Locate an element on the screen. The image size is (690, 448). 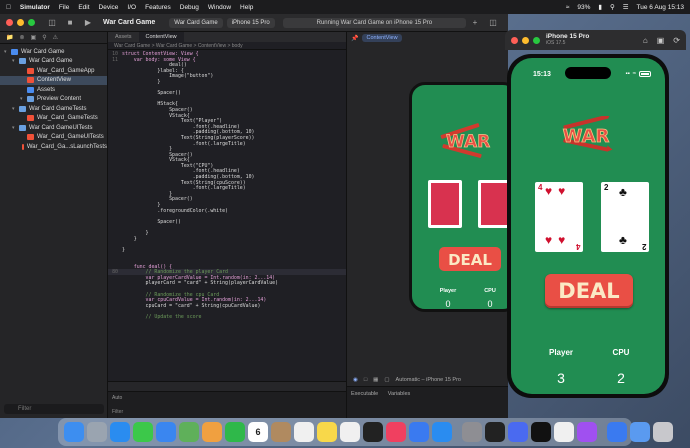
dock-app-store-icon is located at coordinates (442, 432).